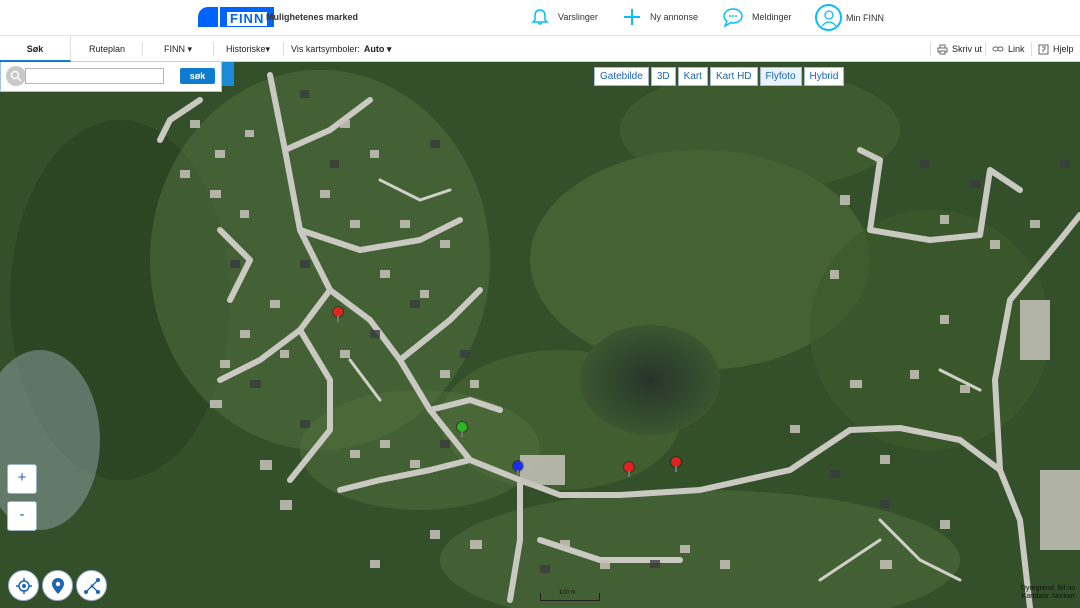  What do you see at coordinates (22, 479) in the screenshot?
I see `zoom-in-button: +` at bounding box center [22, 479].